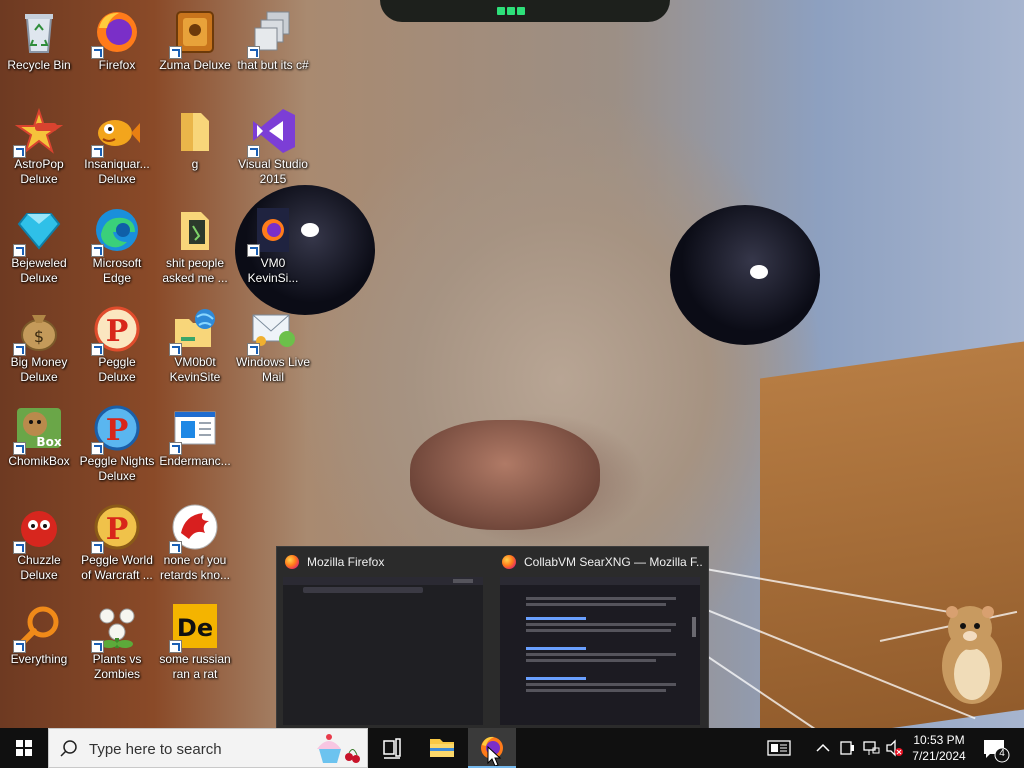 Image resolution: width=1024 pixels, height=771 pixels. What do you see at coordinates (195, 65) in the screenshot?
I see `desktop-icon-label: Zuma Deluxe` at bounding box center [195, 65].